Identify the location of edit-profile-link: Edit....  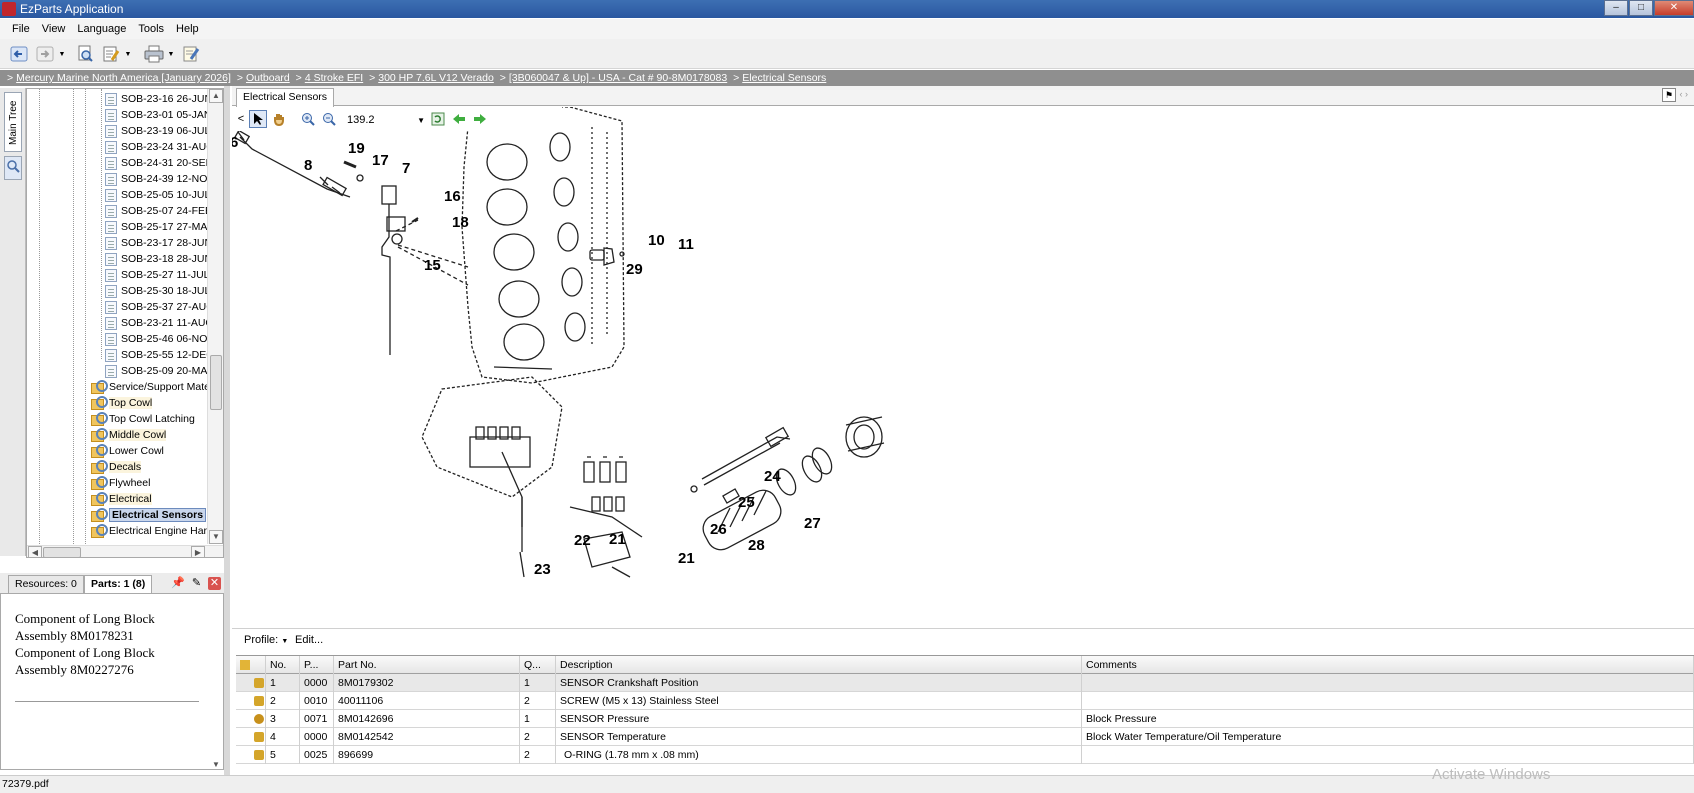
(309, 640).